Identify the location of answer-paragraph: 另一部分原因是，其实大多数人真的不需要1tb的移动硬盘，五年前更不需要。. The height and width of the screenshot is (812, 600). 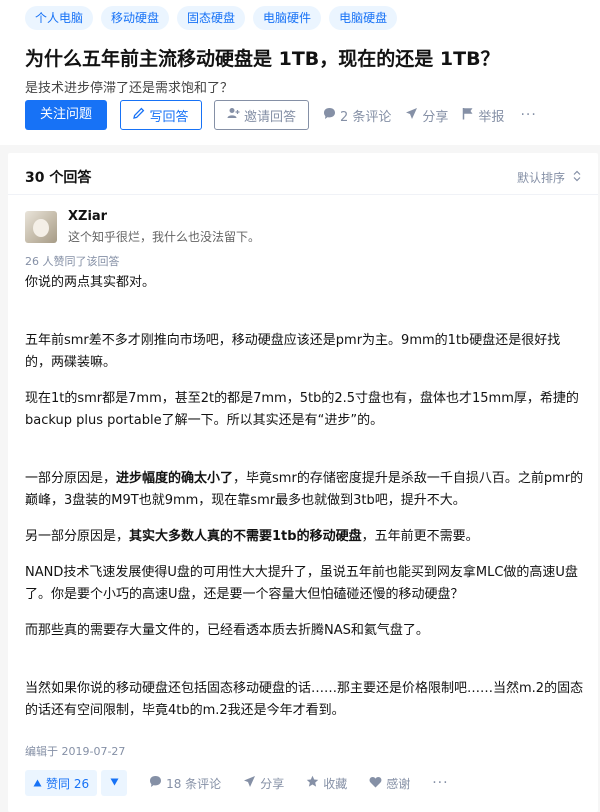
(252, 536).